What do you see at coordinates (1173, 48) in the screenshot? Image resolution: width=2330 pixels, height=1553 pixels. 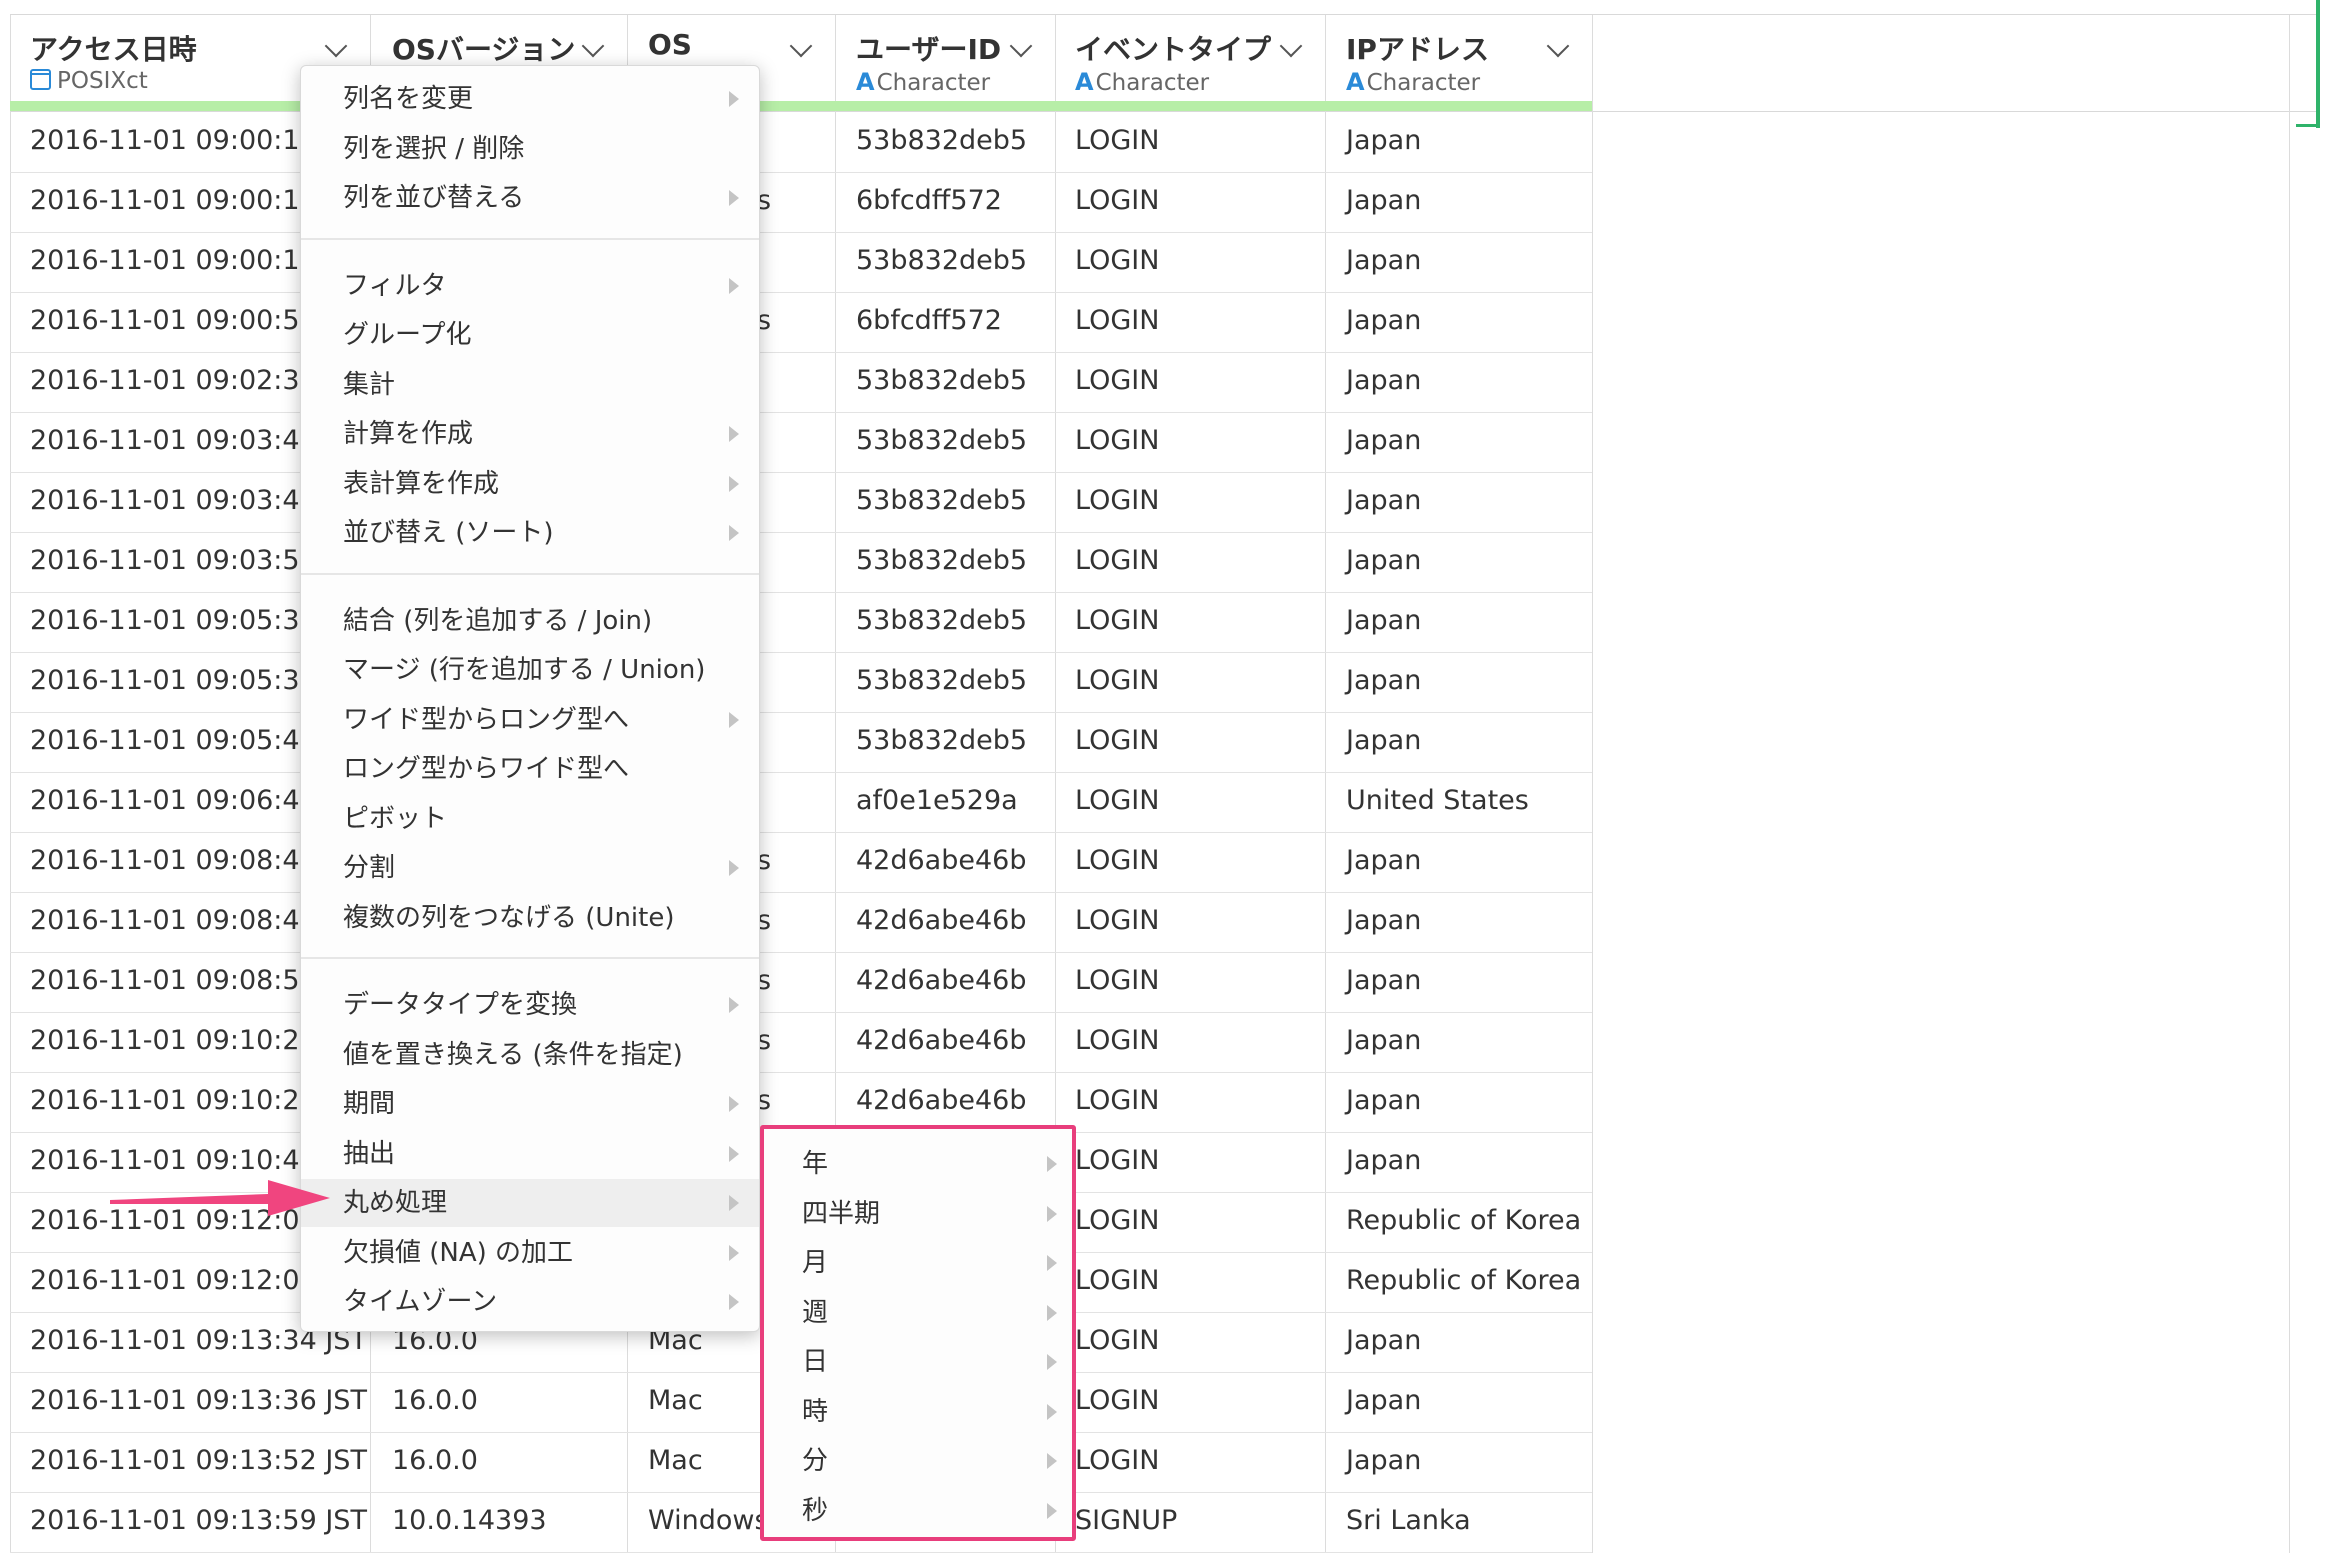 I see `column-header-title: イベントタイプ` at bounding box center [1173, 48].